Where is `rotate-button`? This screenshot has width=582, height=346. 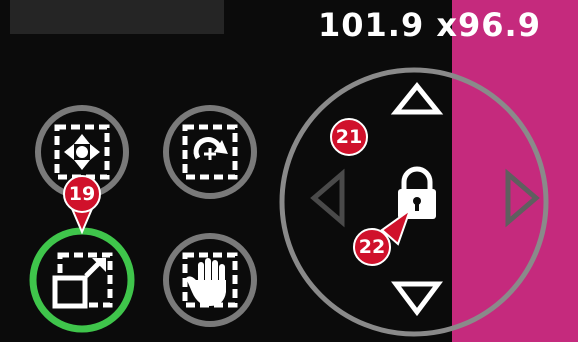 rotate-button is located at coordinates (210, 152).